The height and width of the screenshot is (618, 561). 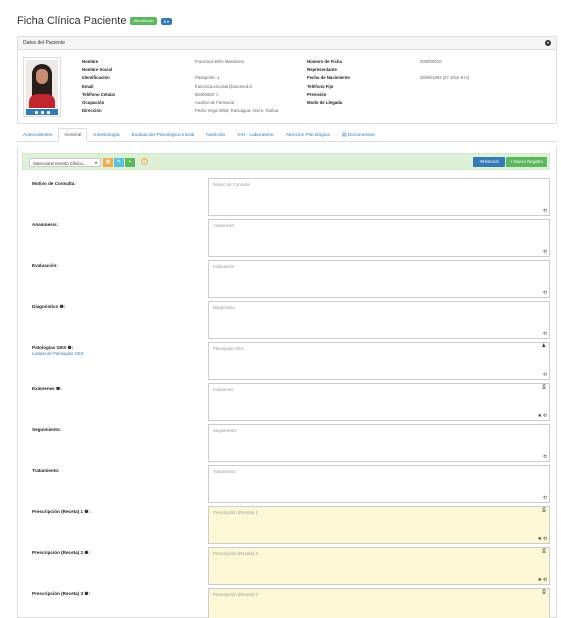 I want to click on field-anamnesis: Anamnesis: Anamnesis ⟲, so click(x=286, y=237).